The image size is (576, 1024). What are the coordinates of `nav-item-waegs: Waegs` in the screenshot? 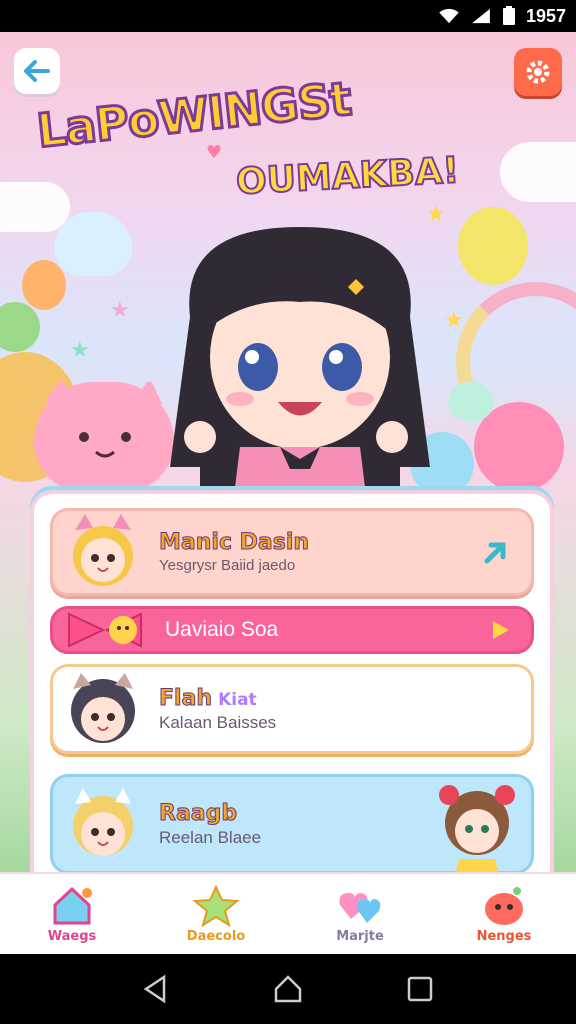 It's located at (72, 914).